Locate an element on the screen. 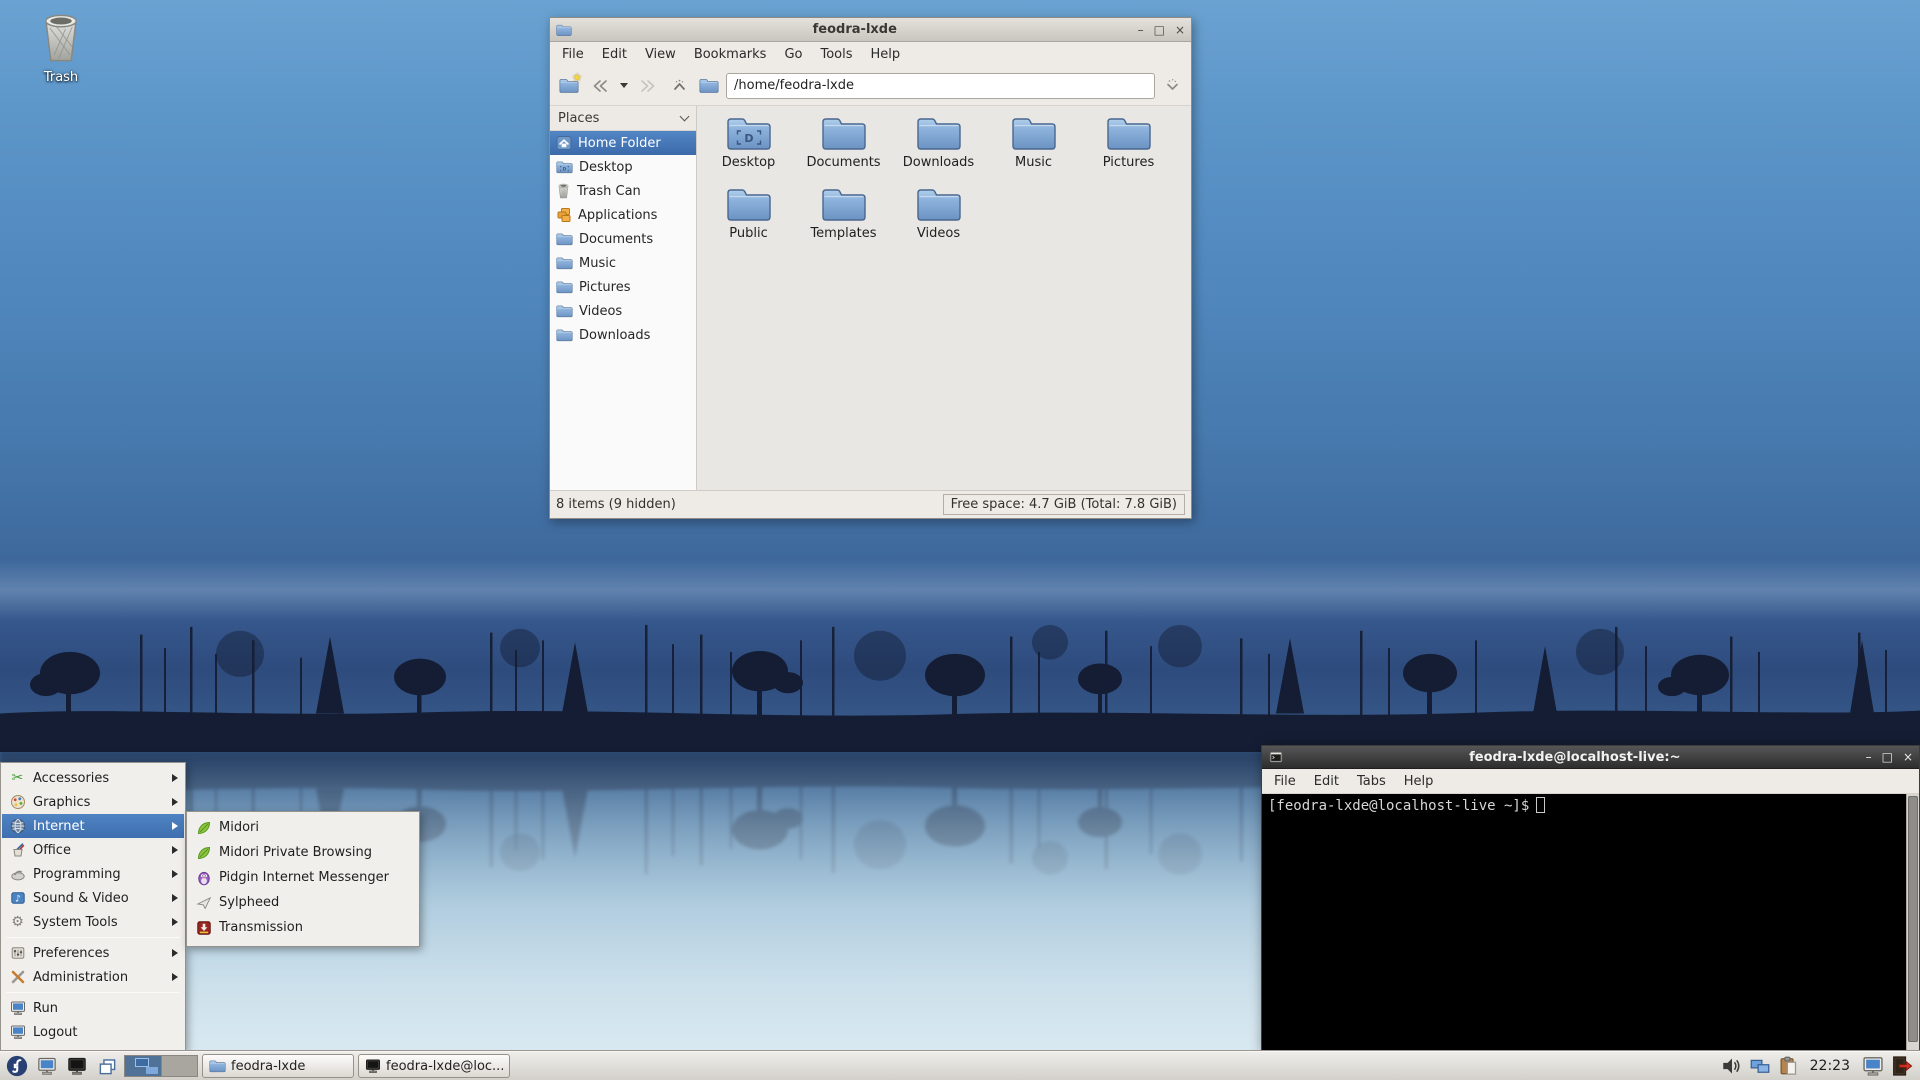 This screenshot has width=1920, height=1080. menu-item-run: Run is located at coordinates (93, 1008).